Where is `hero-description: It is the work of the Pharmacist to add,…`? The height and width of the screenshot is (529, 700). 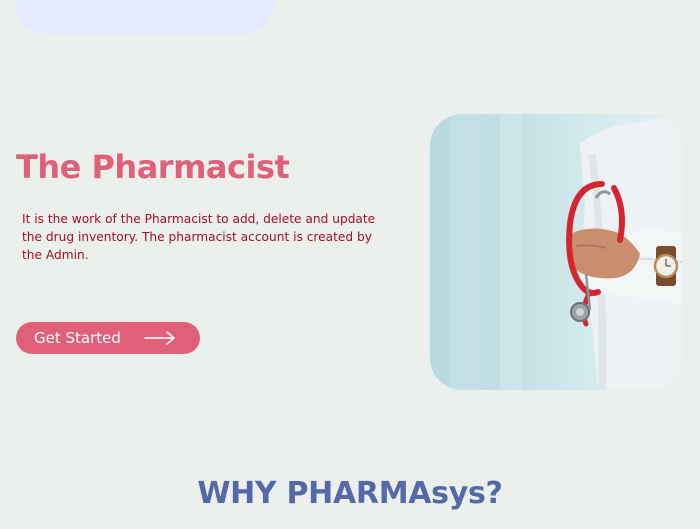
hero-description: It is the work of the Pharmacist to add,… is located at coordinates (199, 237).